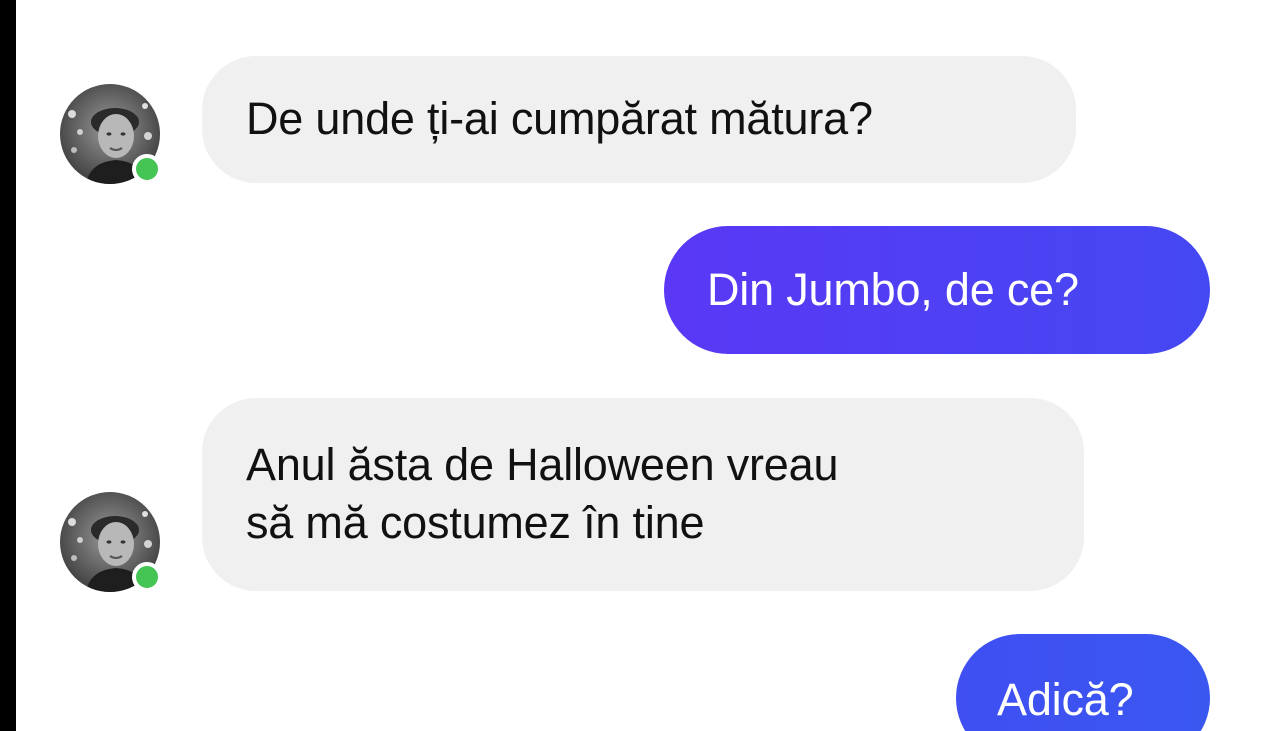 The height and width of the screenshot is (731, 1280). What do you see at coordinates (1065, 699) in the screenshot?
I see `message-text: Adică?` at bounding box center [1065, 699].